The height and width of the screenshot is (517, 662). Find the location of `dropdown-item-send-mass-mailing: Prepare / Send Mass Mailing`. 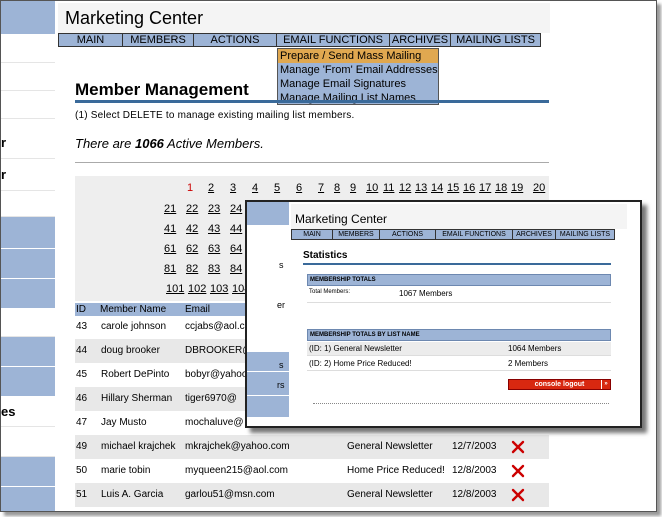

dropdown-item-send-mass-mailing: Prepare / Send Mass Mailing is located at coordinates (358, 56).